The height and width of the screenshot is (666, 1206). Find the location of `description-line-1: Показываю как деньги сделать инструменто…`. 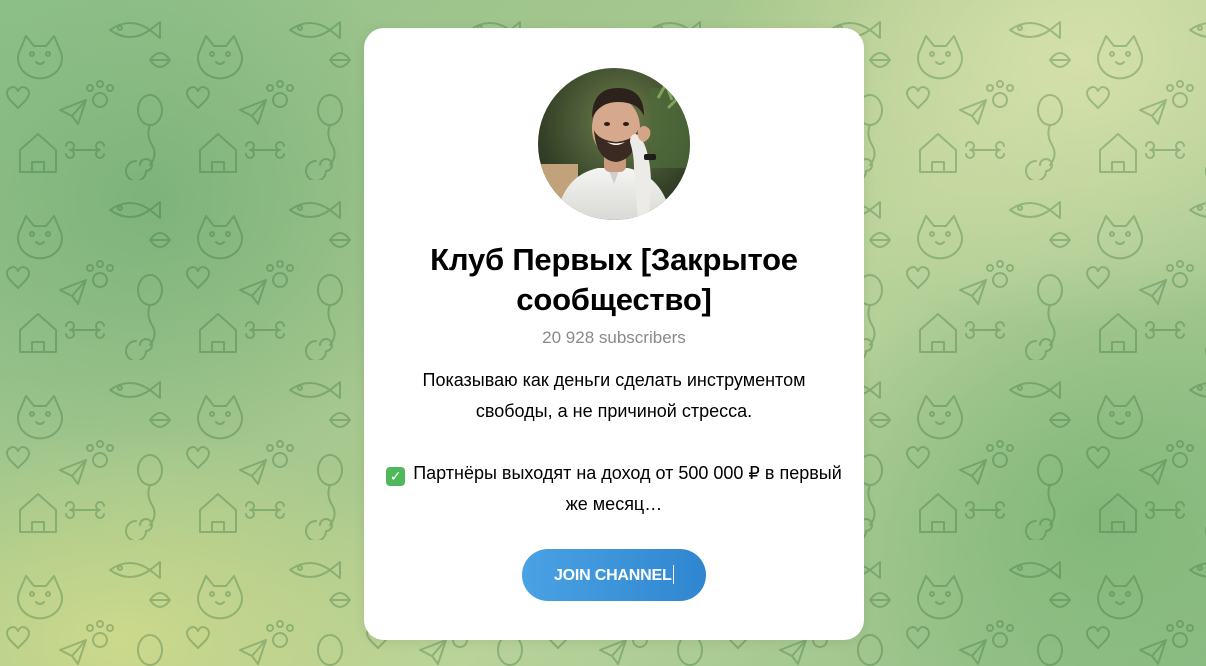

description-line-1: Показываю как деньги сделать инструменто… is located at coordinates (614, 395).